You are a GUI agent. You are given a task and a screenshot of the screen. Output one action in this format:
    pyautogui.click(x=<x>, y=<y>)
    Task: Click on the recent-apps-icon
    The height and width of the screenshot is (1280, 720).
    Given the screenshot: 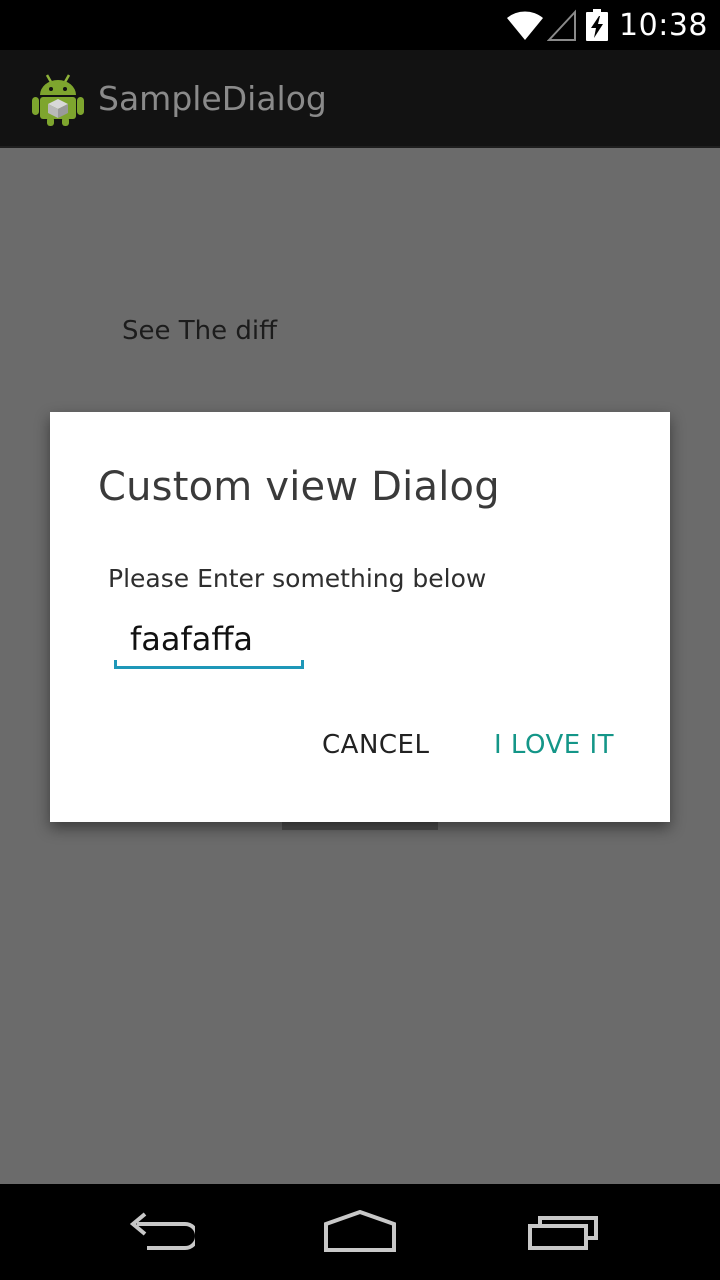 What is the action you would take?
    pyautogui.click(x=563, y=1233)
    